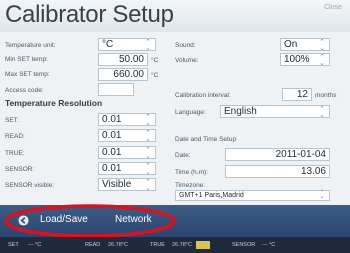 Image resolution: width=350 pixels, height=253 pixels. Describe the element at coordinates (191, 172) in the screenshot. I see `time-label: Time (h.m):` at that location.